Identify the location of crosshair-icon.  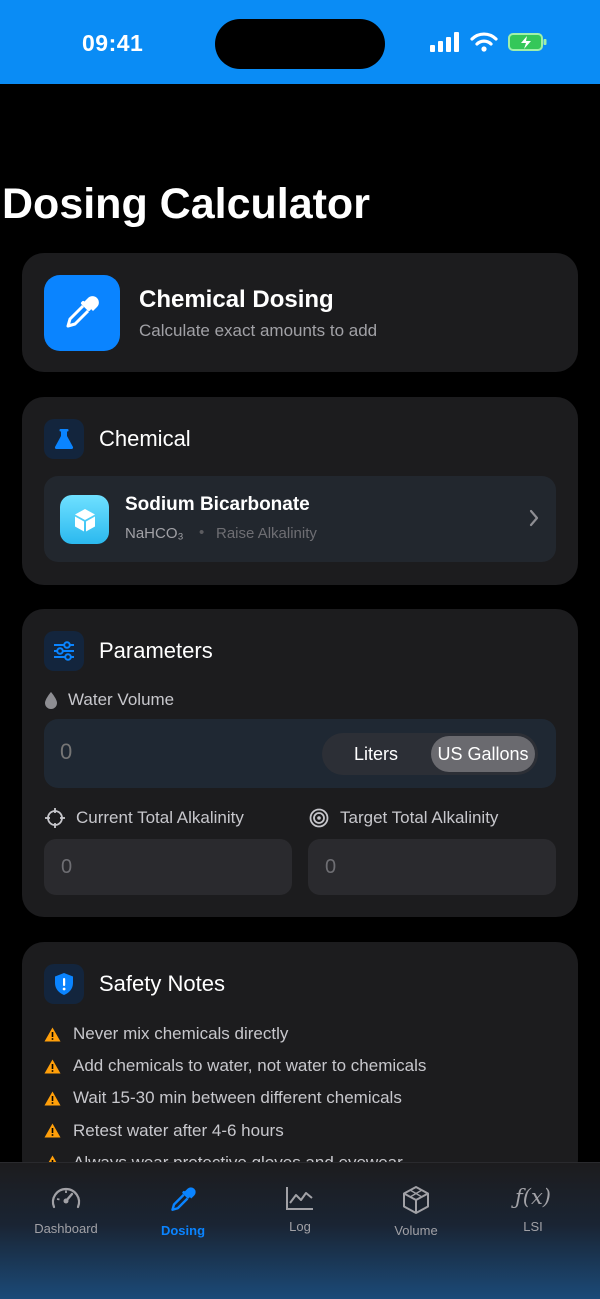
(55, 818).